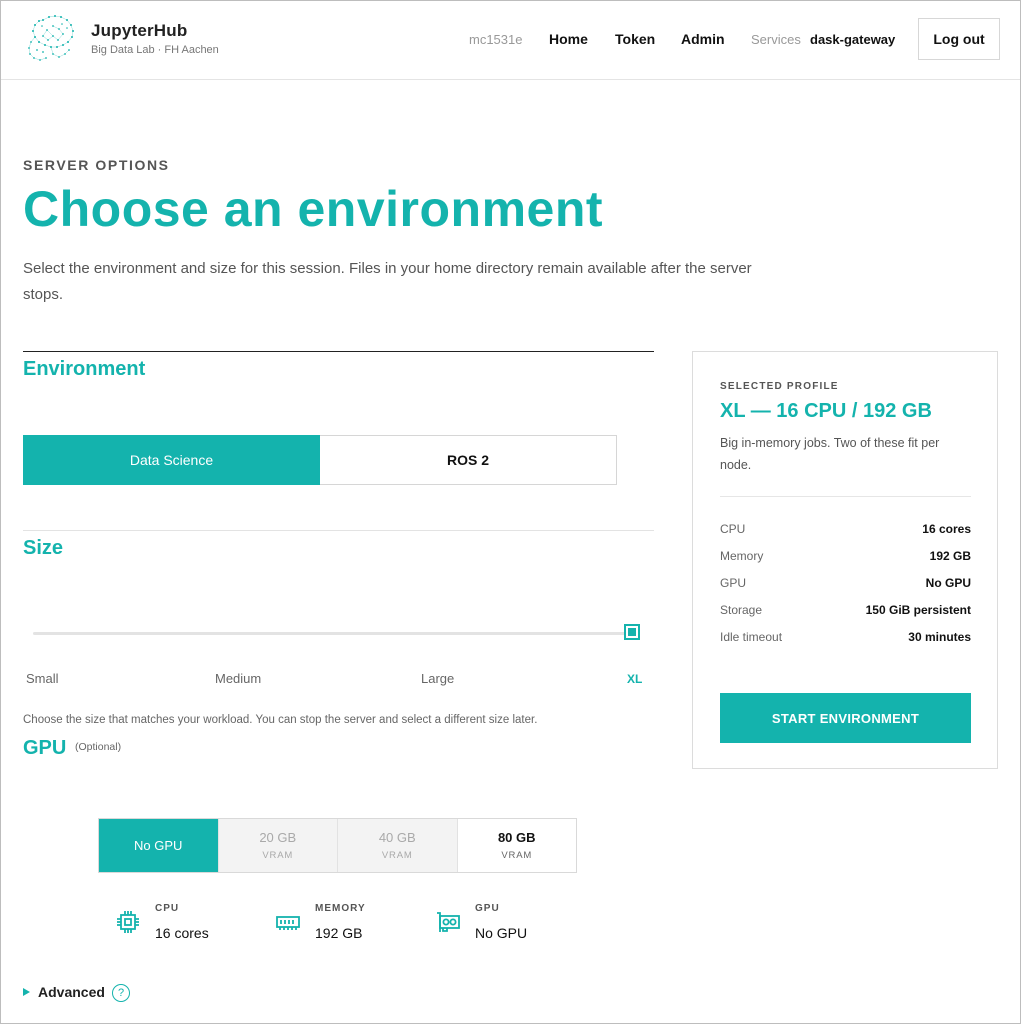 The image size is (1021, 1024). Describe the element at coordinates (71, 992) in the screenshot. I see `advanced-label: Advanced` at that location.